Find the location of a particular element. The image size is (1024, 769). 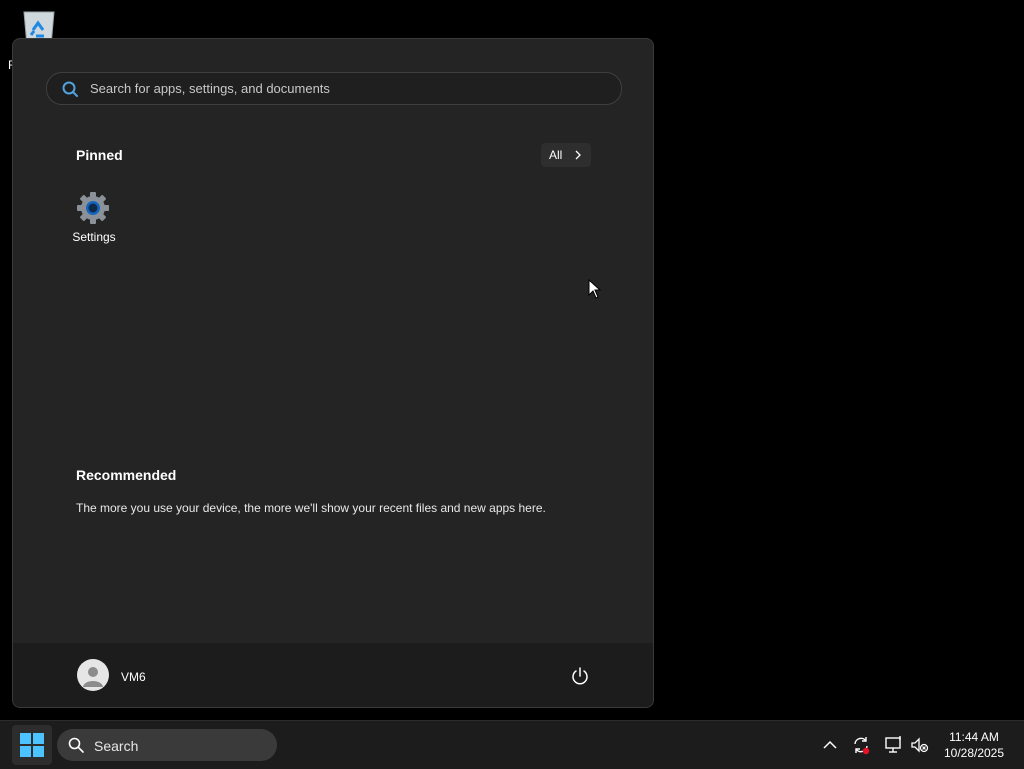

recommended-heading: Recommended is located at coordinates (126, 475).